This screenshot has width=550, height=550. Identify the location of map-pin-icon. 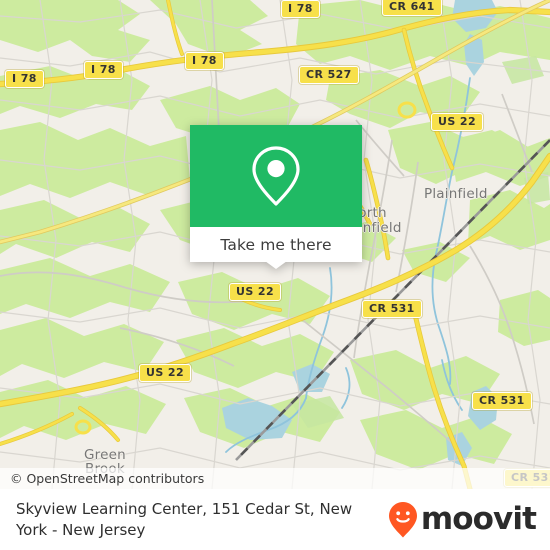
(276, 176).